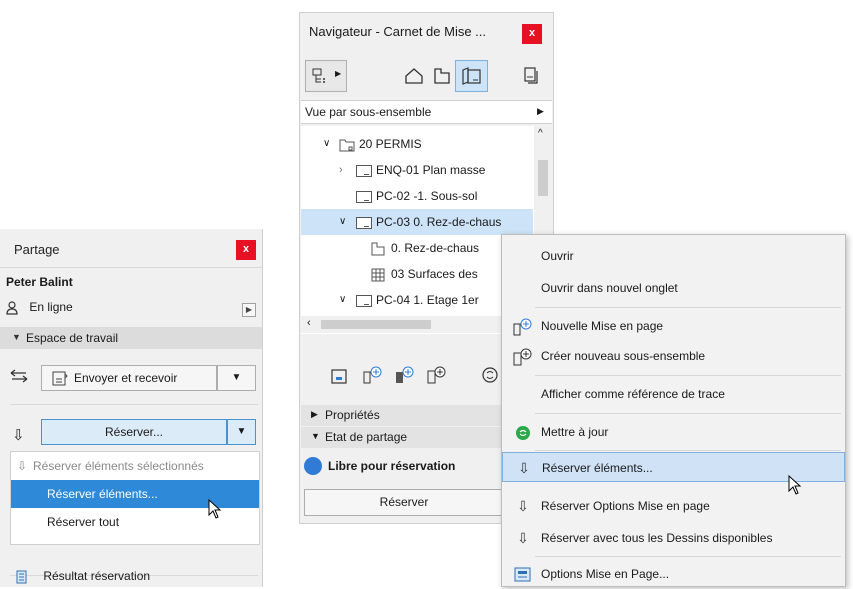  Describe the element at coordinates (673, 356) in the screenshot. I see `menu-item-new-subset: Créer nouveau sous-ensemble` at that location.